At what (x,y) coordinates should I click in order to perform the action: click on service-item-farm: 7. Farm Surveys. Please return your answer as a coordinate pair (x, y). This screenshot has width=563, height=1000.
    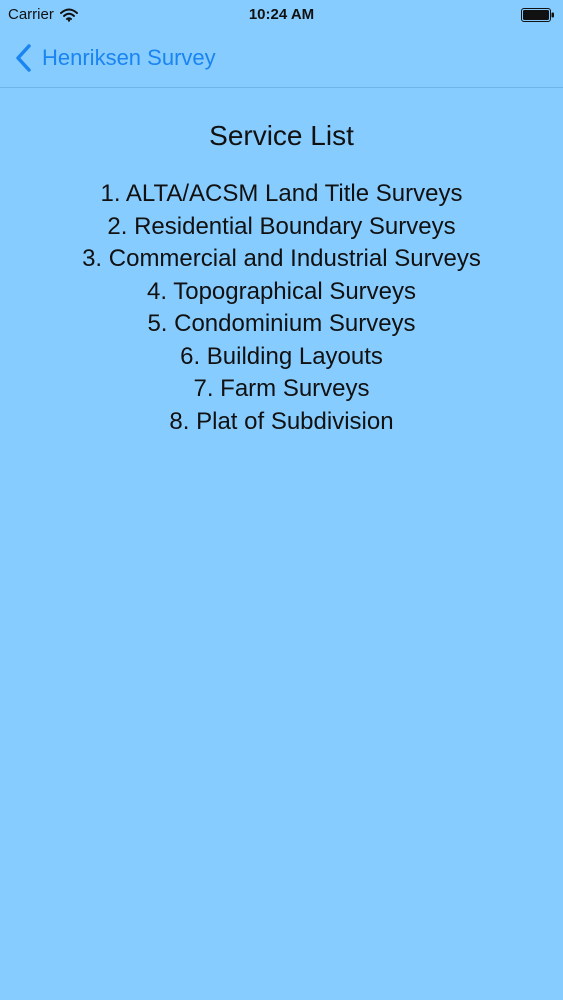
    Looking at the image, I should click on (281, 388).